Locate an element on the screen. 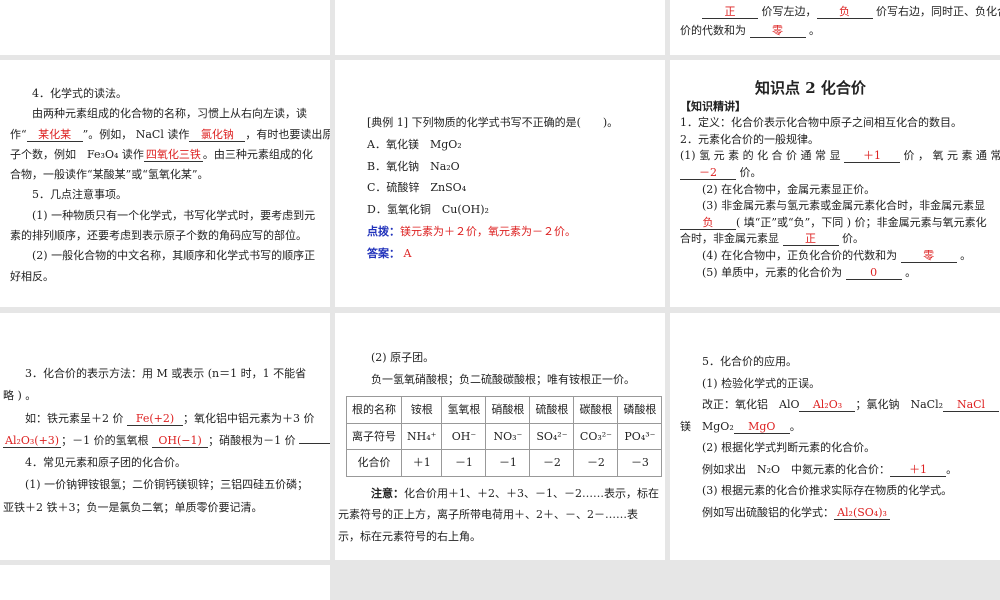  text-line: (1) 检验化学式的正误。 is located at coordinates (840, 384).